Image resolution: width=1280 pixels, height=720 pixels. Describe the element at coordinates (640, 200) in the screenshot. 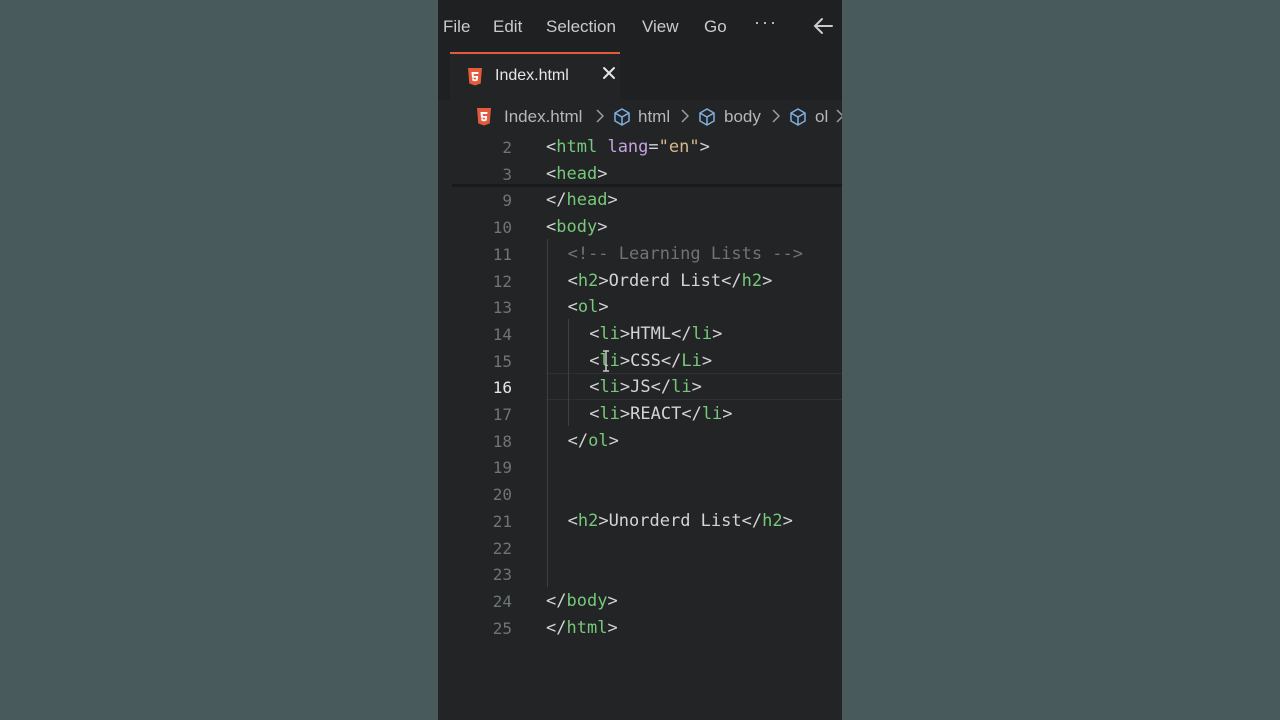

I see `code-line: 9 </head>` at that location.